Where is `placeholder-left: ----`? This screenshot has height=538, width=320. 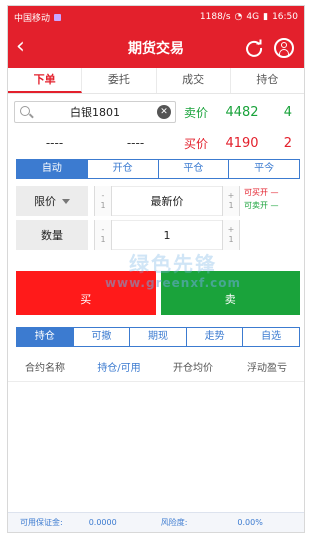
placeholder-left: ---- is located at coordinates (54, 143).